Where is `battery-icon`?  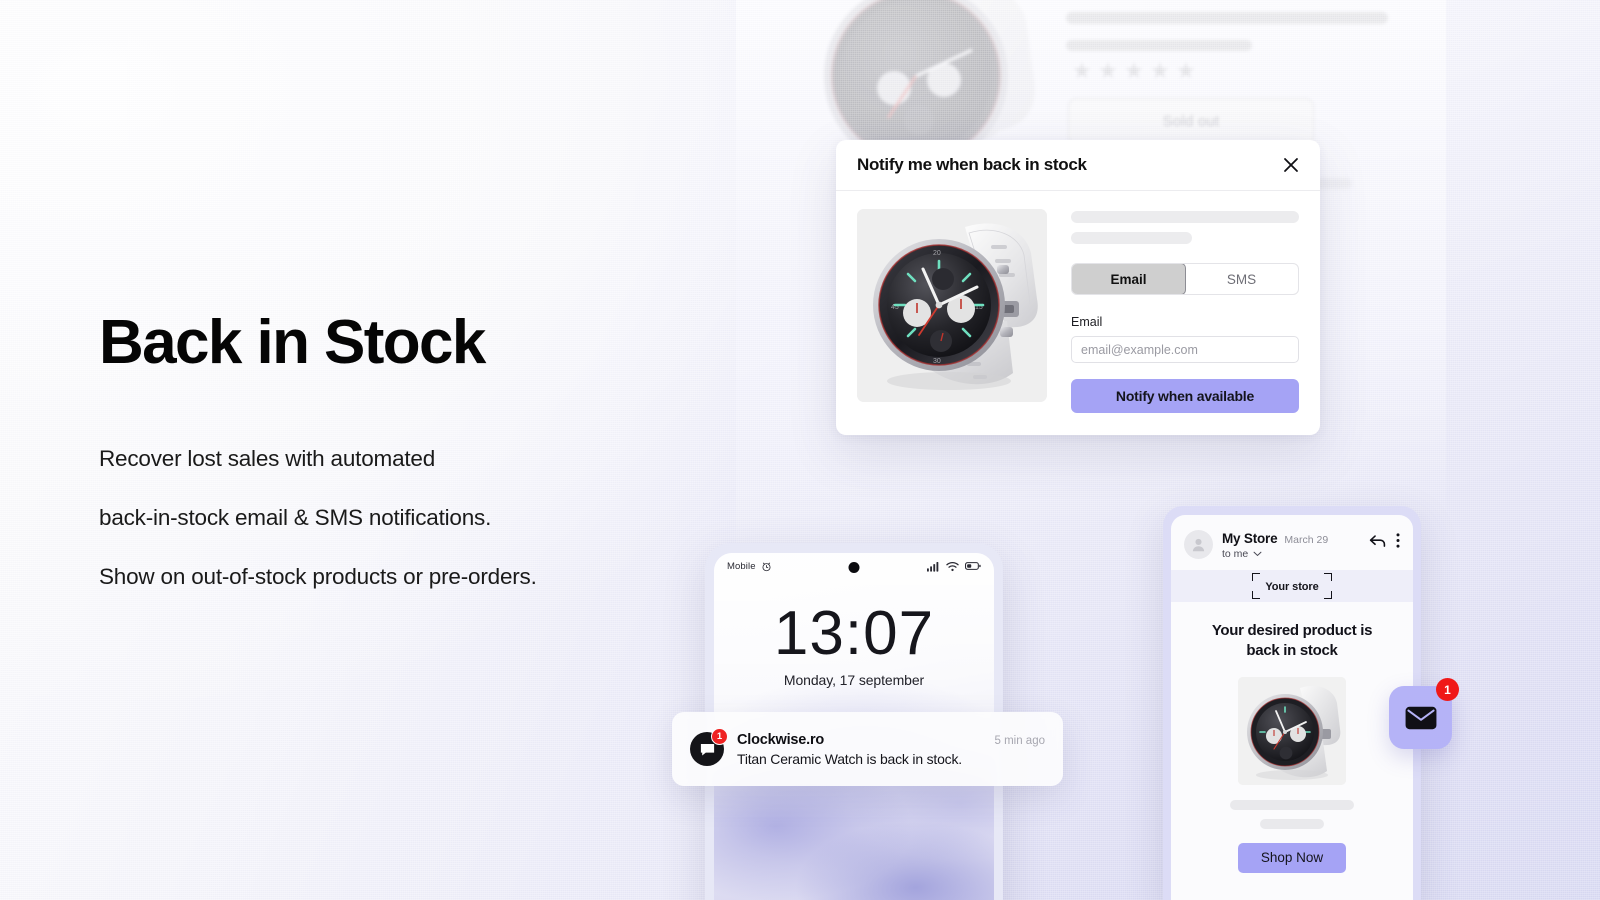
battery-icon is located at coordinates (973, 566).